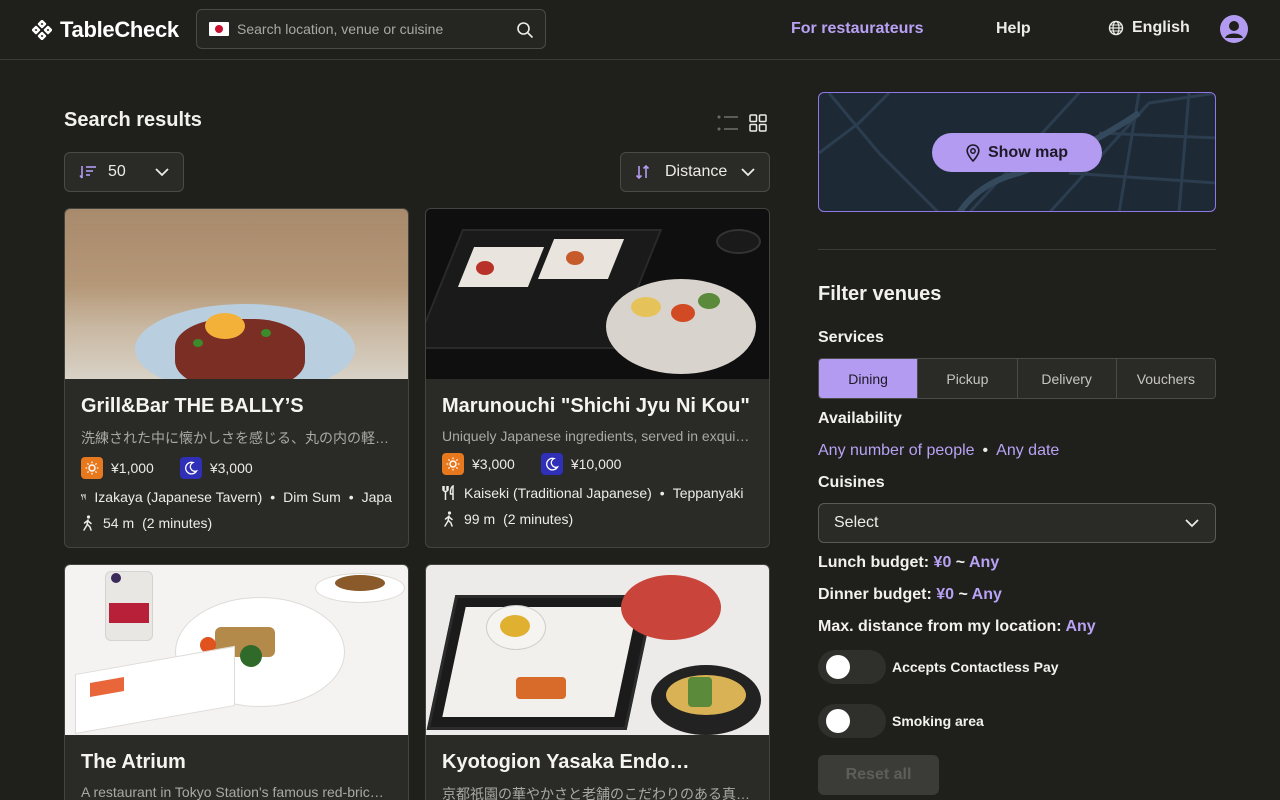 This screenshot has height=800, width=1280. What do you see at coordinates (1116, 28) in the screenshot?
I see `globe-icon` at bounding box center [1116, 28].